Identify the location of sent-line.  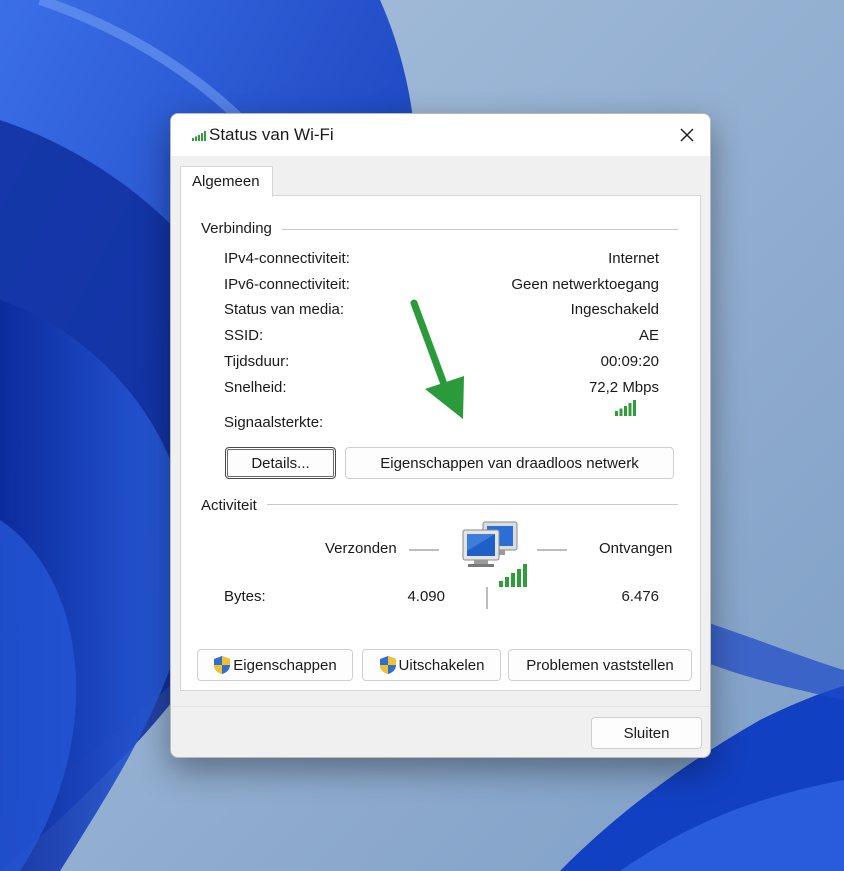
(424, 550).